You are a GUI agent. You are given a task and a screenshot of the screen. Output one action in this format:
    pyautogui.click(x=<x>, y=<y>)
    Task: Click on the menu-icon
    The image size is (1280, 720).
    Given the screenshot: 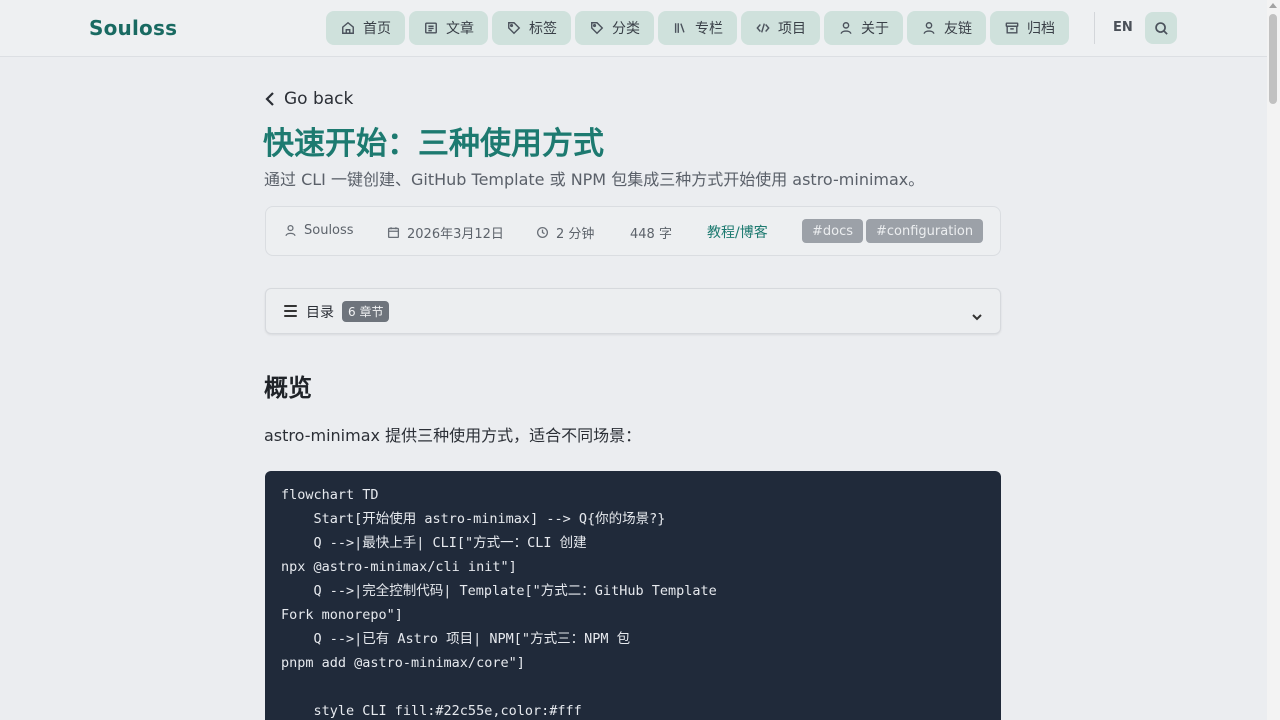 What is the action you would take?
    pyautogui.click(x=290, y=311)
    